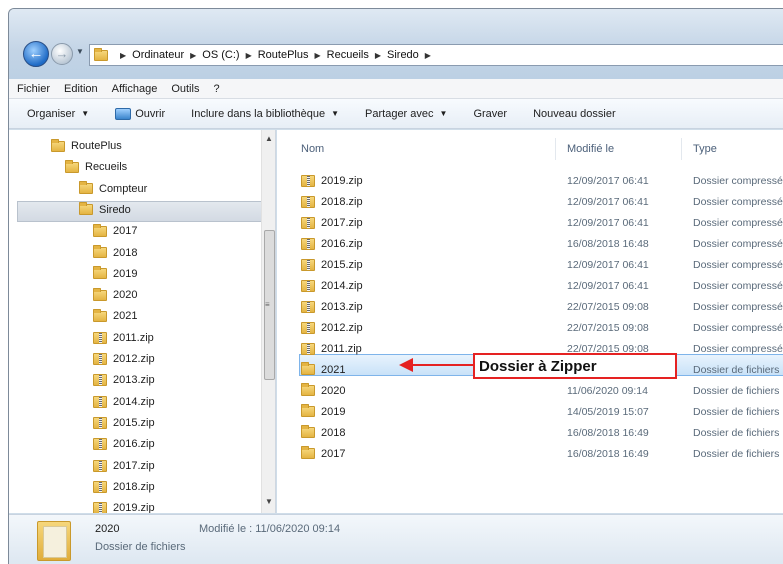 The width and height of the screenshot is (783, 564). I want to click on tree-item: 2011.zip, so click(123, 338).